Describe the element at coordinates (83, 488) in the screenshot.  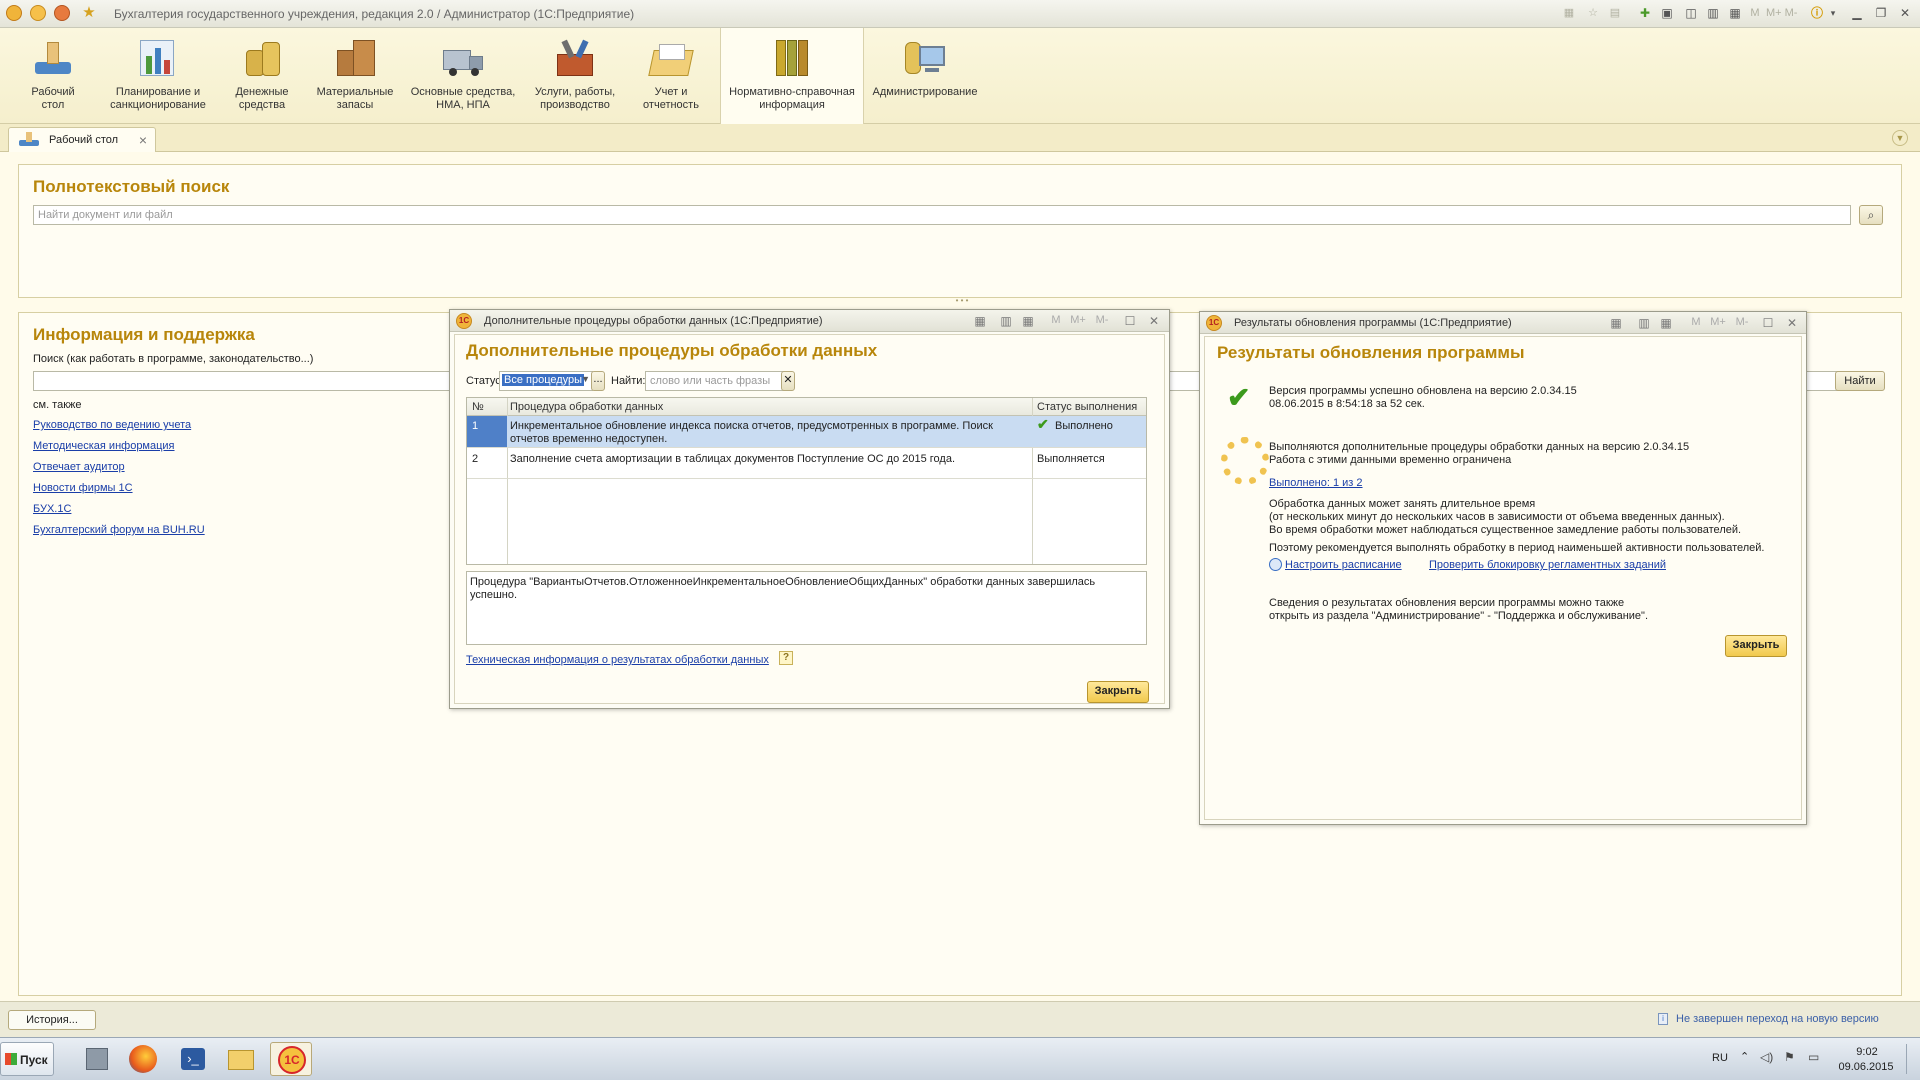
I see `link-1c-news: Новости фирмы 1С` at that location.